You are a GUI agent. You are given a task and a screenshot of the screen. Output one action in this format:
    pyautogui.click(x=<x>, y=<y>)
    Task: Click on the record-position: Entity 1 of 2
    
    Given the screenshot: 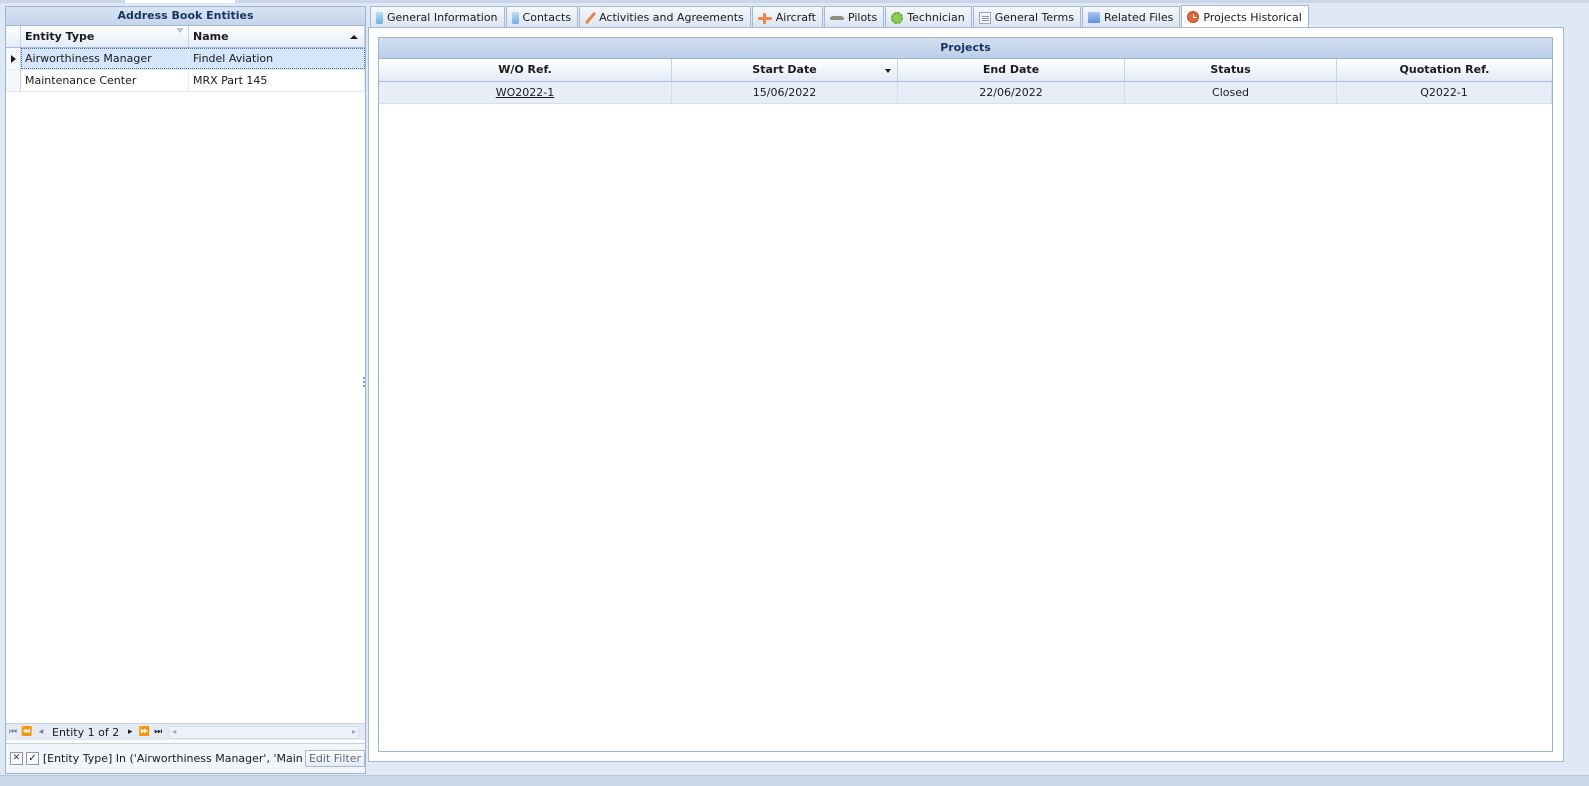 What is the action you would take?
    pyautogui.click(x=86, y=732)
    